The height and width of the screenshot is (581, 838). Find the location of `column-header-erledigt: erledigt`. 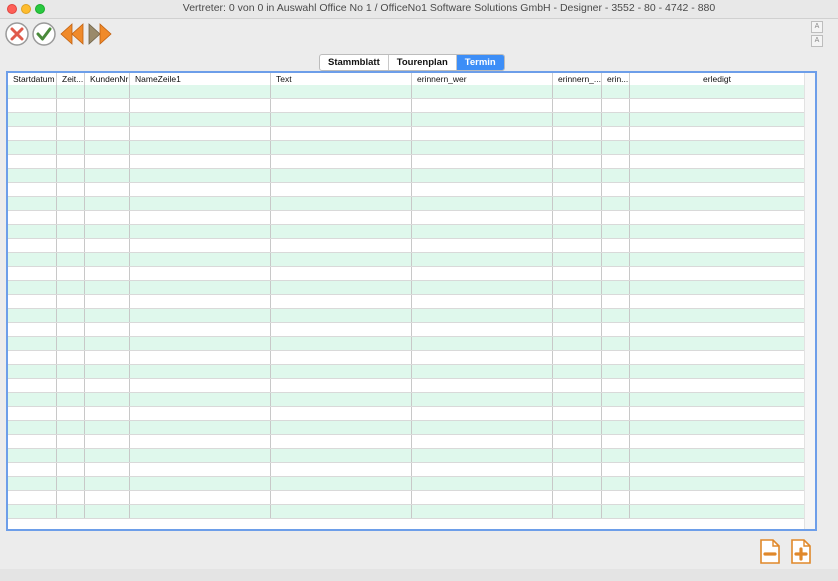

column-header-erledigt: erledigt is located at coordinates (717, 79).